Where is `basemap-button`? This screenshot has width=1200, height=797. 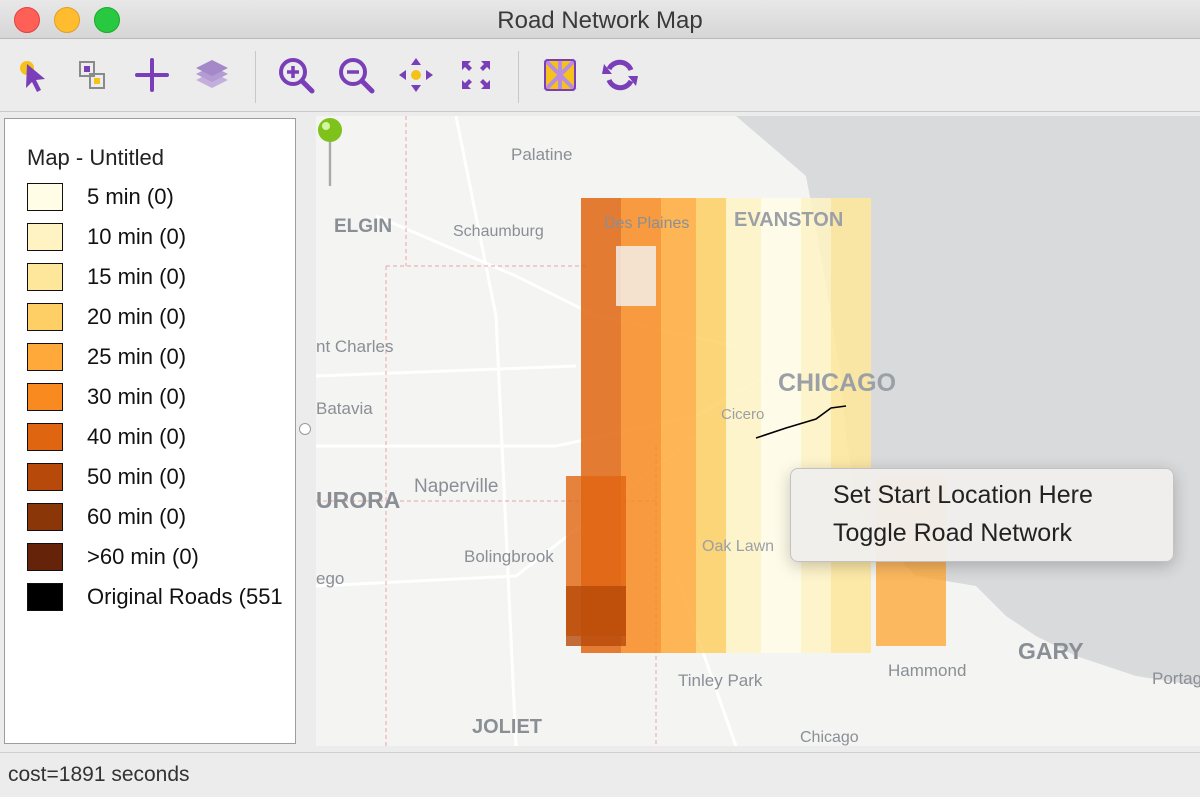 basemap-button is located at coordinates (560, 75).